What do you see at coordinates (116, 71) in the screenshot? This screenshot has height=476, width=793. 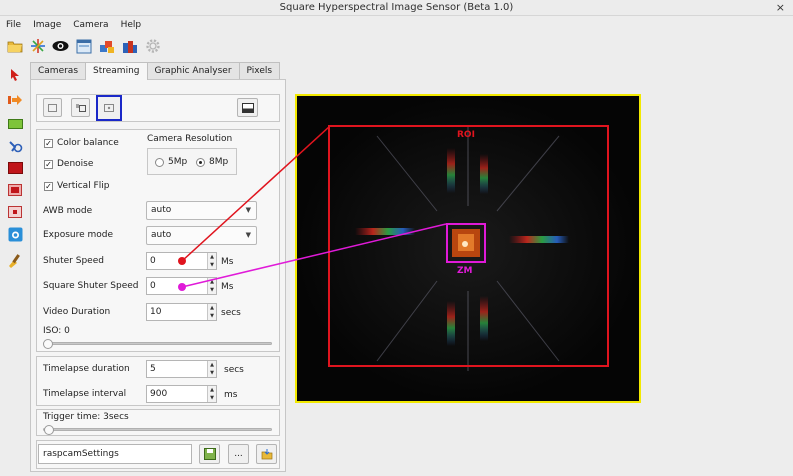 I see `tab-streaming: Streaming` at bounding box center [116, 71].